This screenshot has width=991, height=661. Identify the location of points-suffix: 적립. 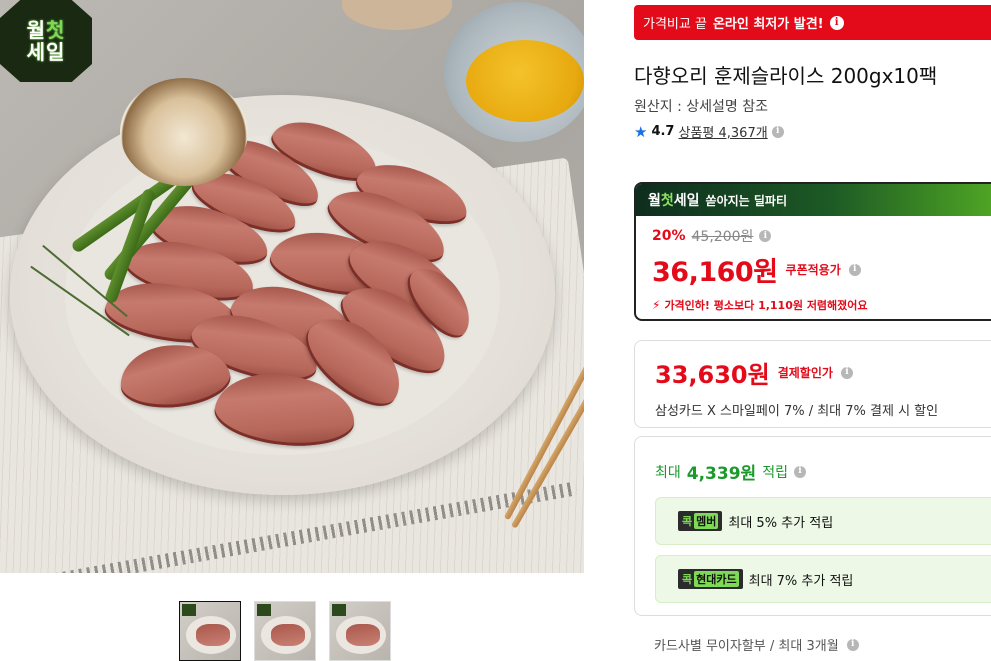
(775, 472).